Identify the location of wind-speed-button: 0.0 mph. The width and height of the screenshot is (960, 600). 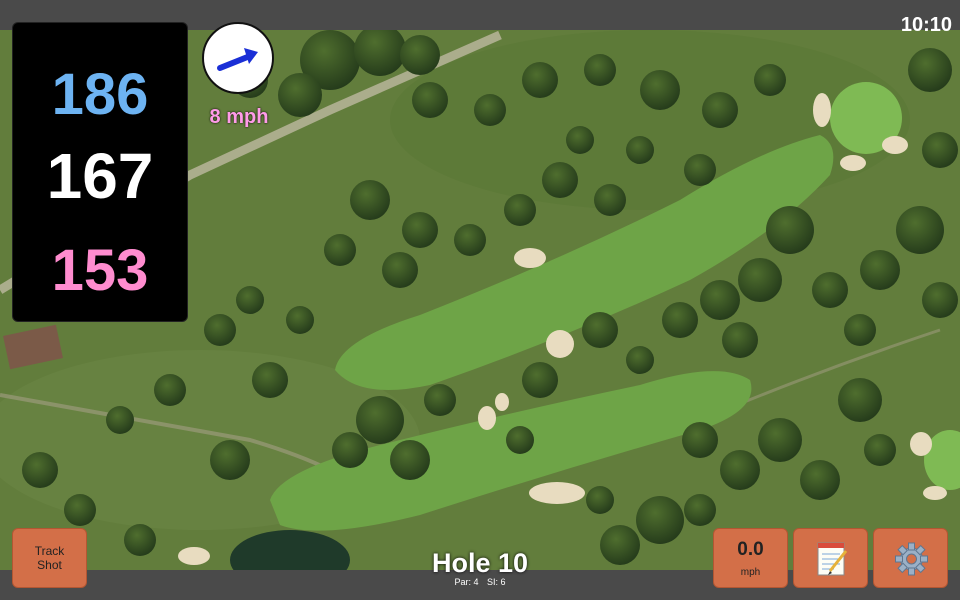
(750, 558).